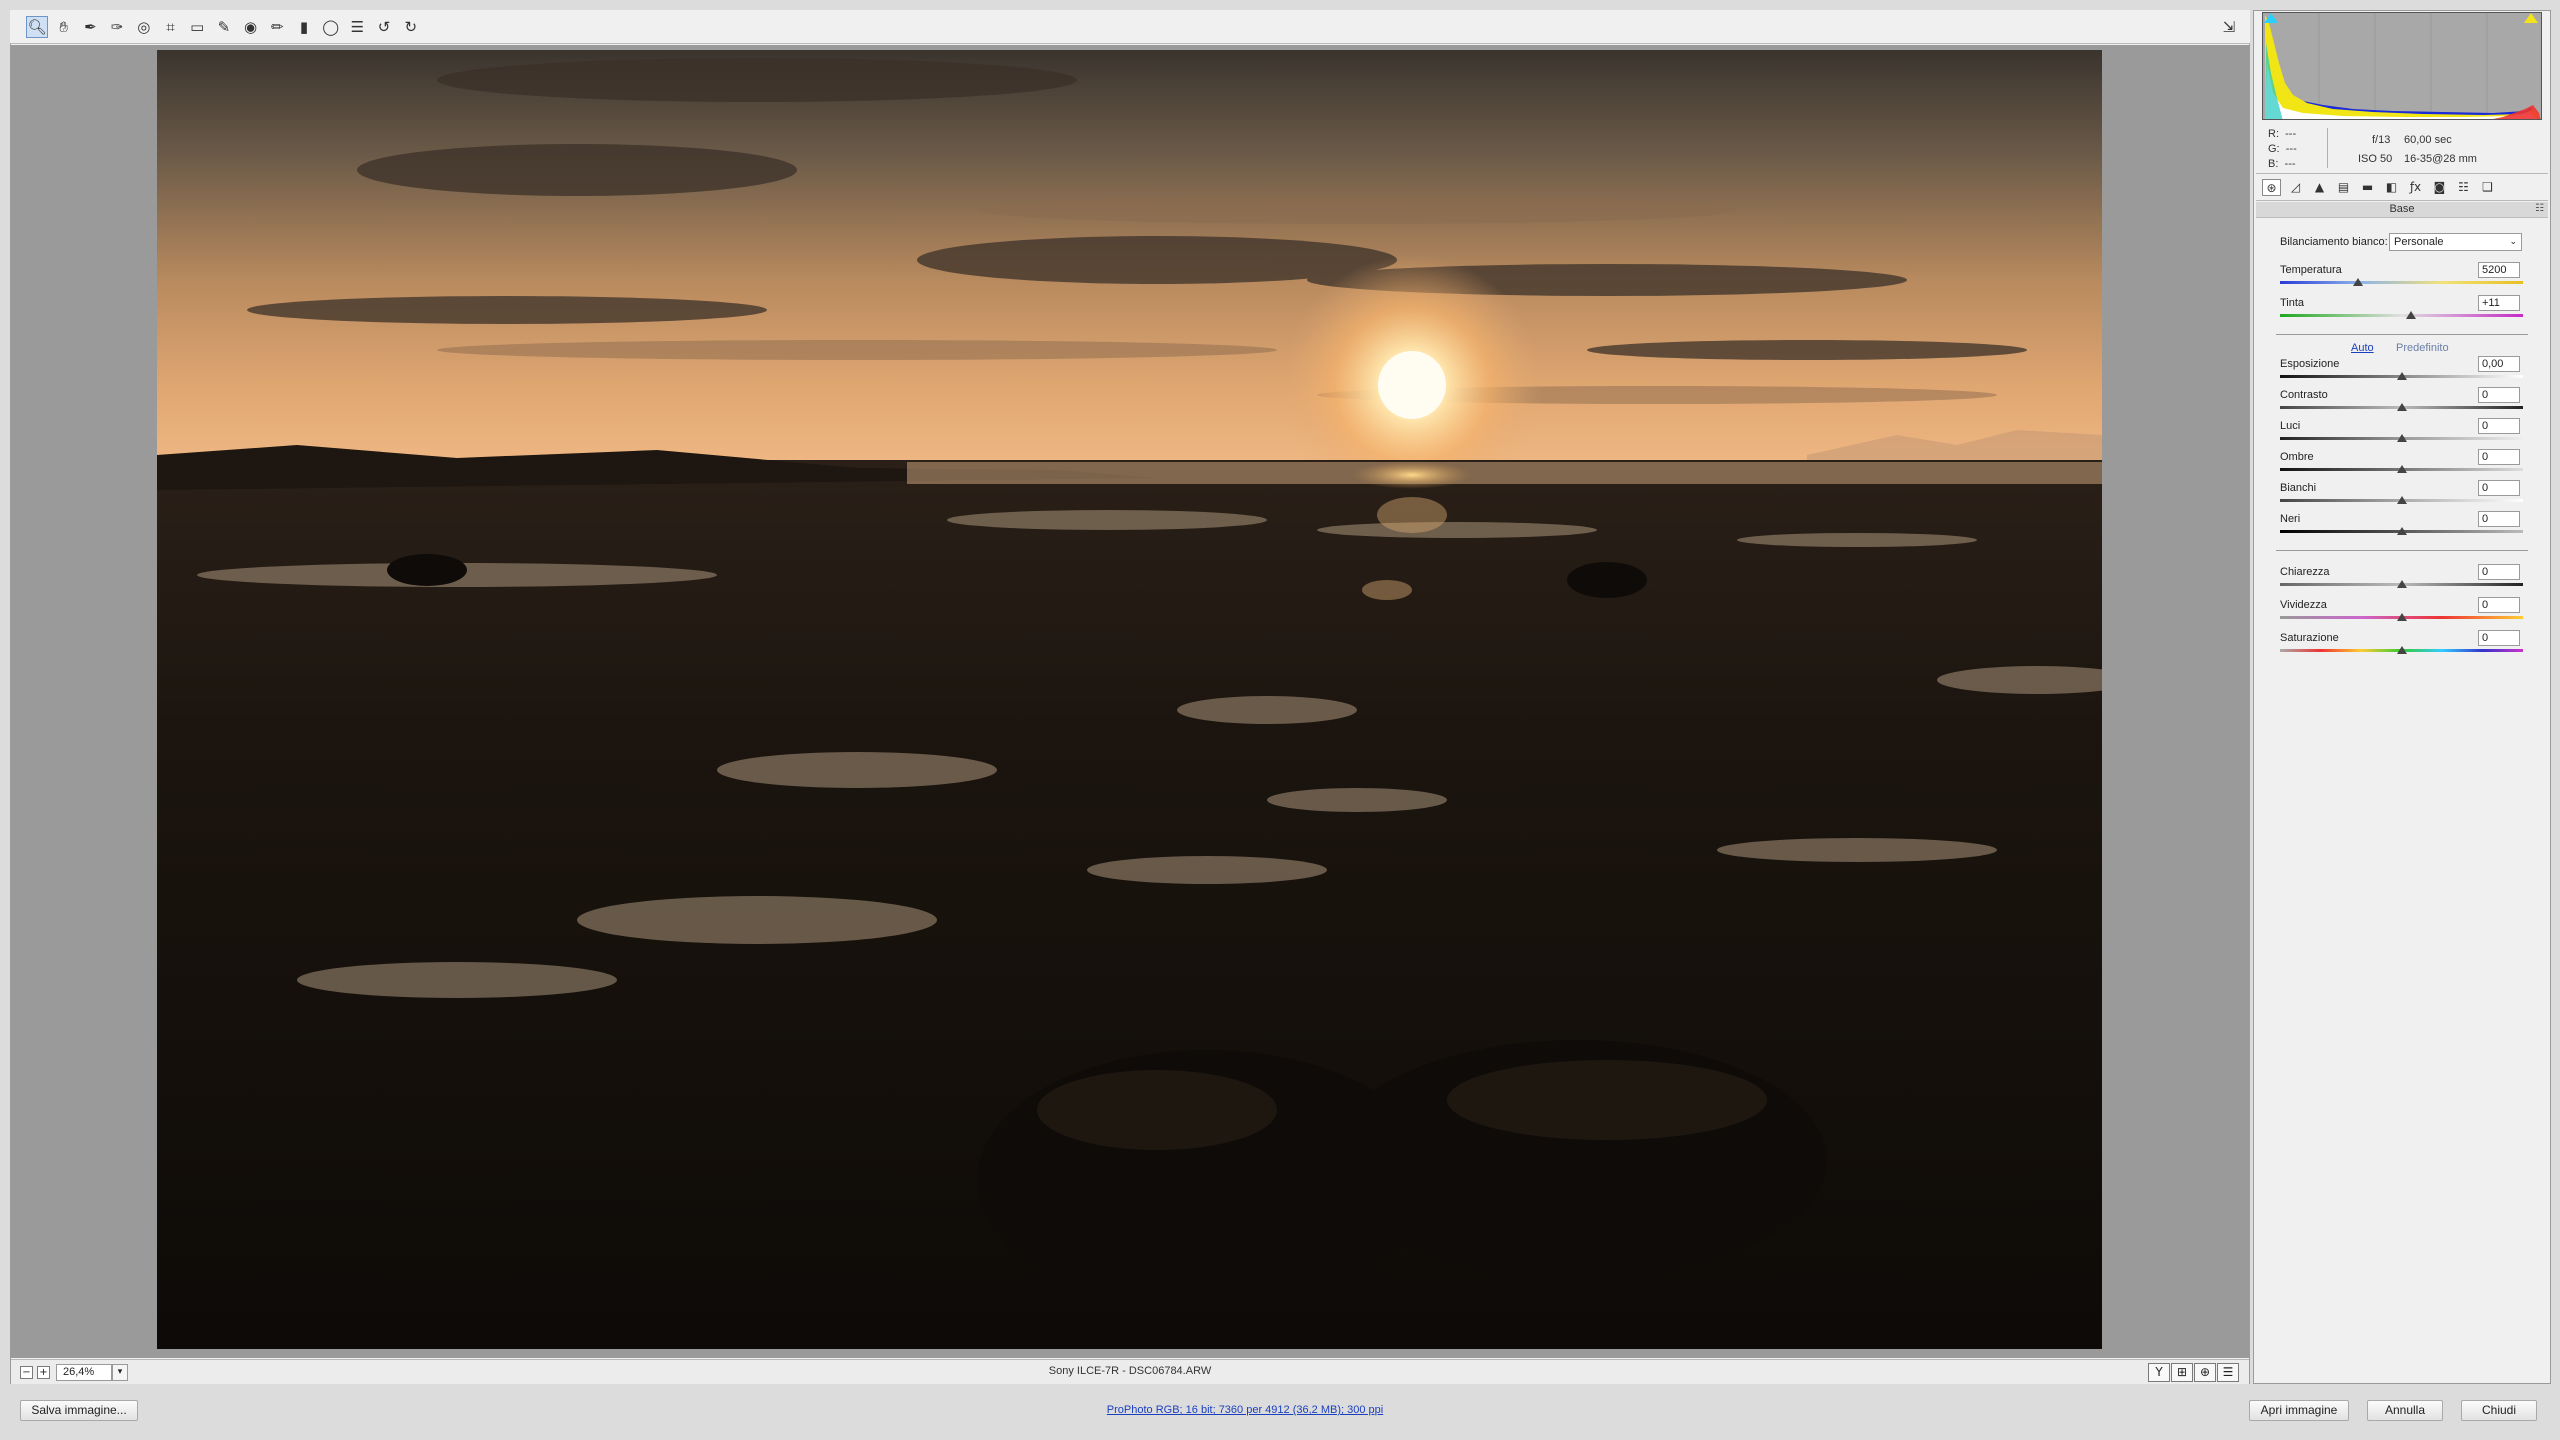 This screenshot has width=2560, height=1440. I want to click on before-after-toggle-button: Y, so click(2159, 1372).